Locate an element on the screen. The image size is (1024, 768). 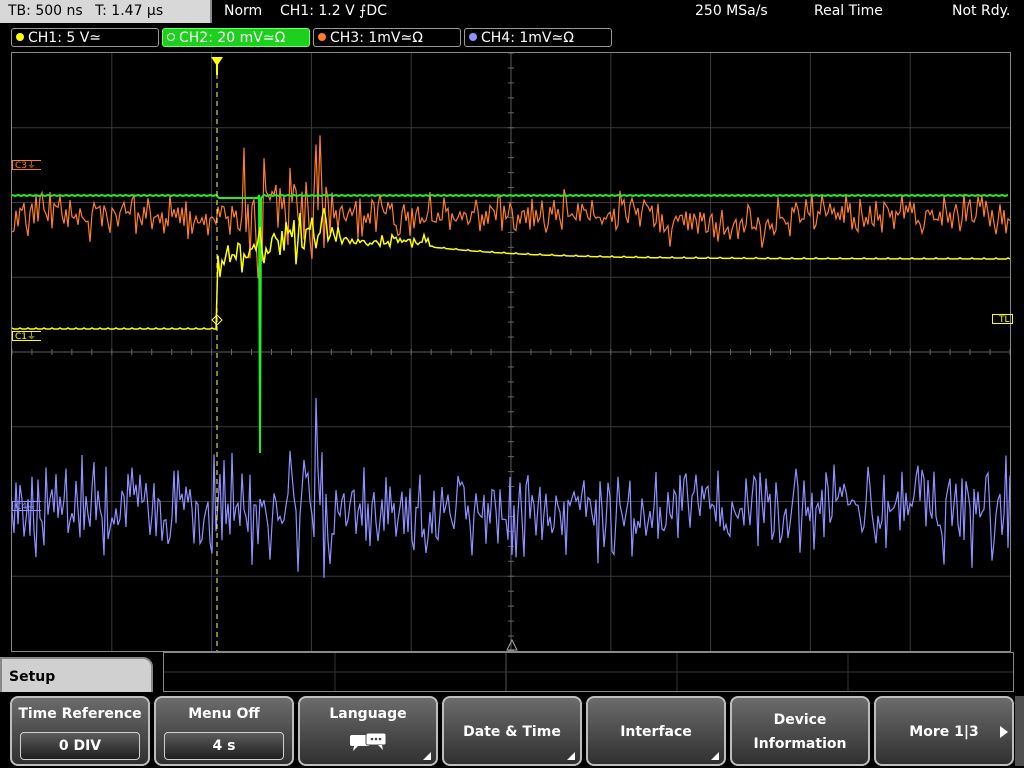
time-reference-value: 0 DIV is located at coordinates (80, 746).